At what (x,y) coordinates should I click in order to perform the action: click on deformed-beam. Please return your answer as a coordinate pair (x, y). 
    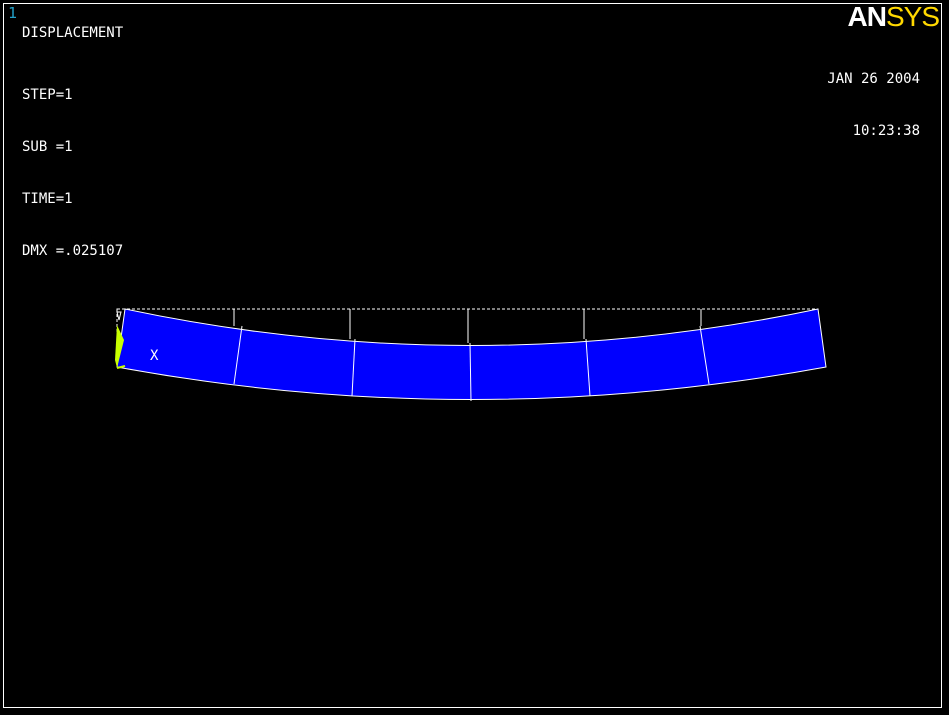
    Looking at the image, I should click on (471, 354).